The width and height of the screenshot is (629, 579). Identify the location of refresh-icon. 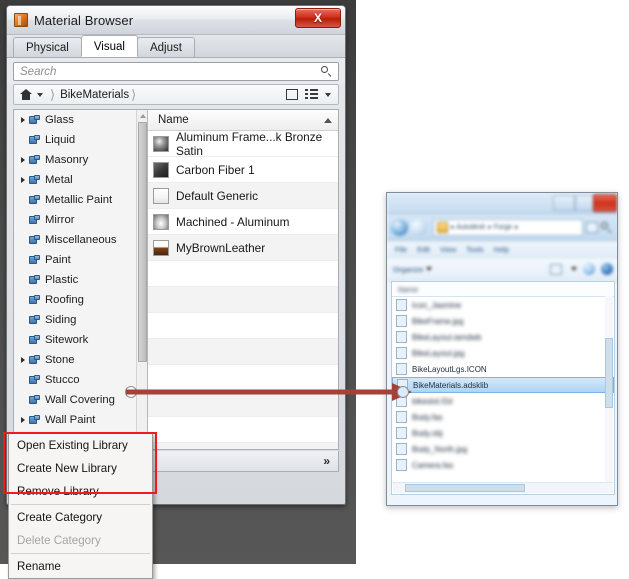
(592, 227).